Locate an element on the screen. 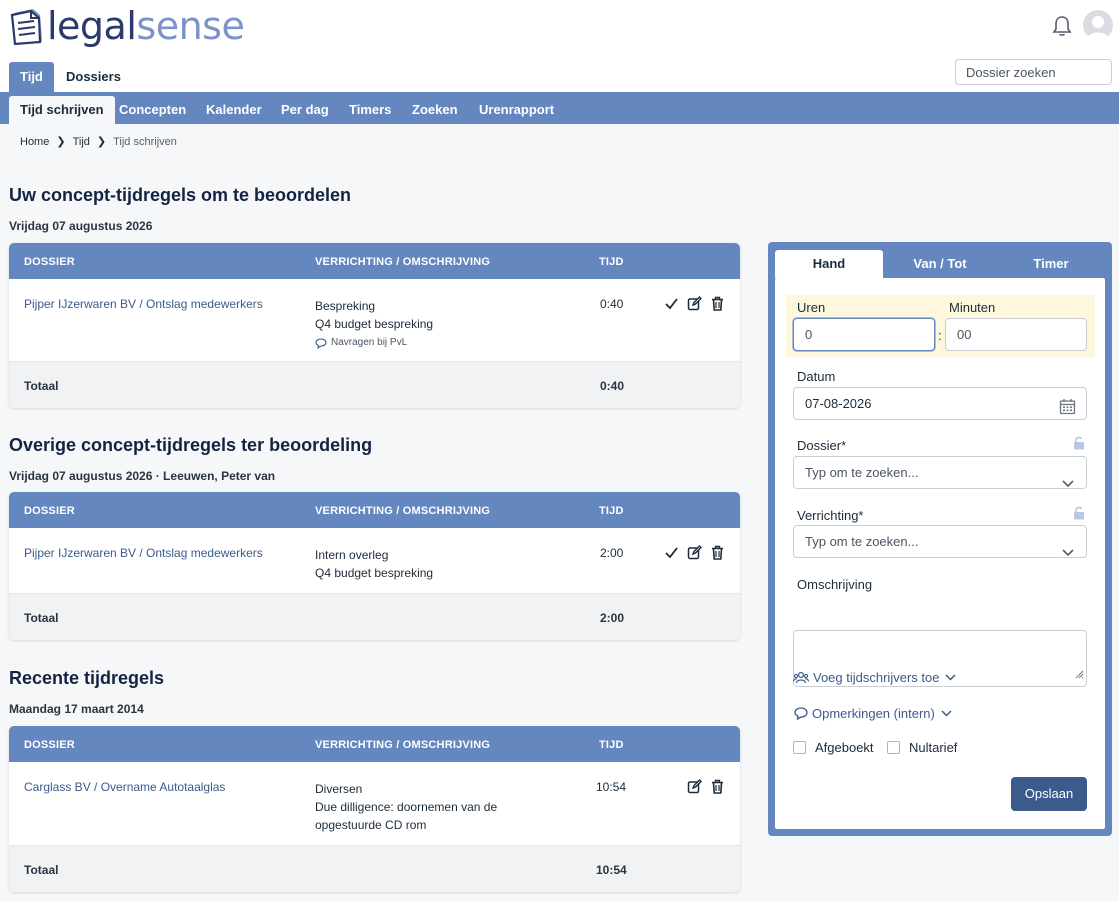 The height and width of the screenshot is (901, 1119). row-verrichting-label: Bespreking is located at coordinates (345, 306).